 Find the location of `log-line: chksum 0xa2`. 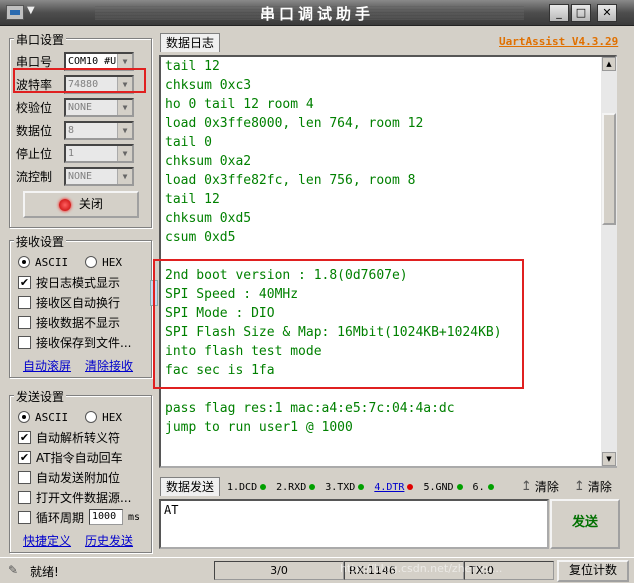

log-line: chksum 0xa2 is located at coordinates (208, 161).